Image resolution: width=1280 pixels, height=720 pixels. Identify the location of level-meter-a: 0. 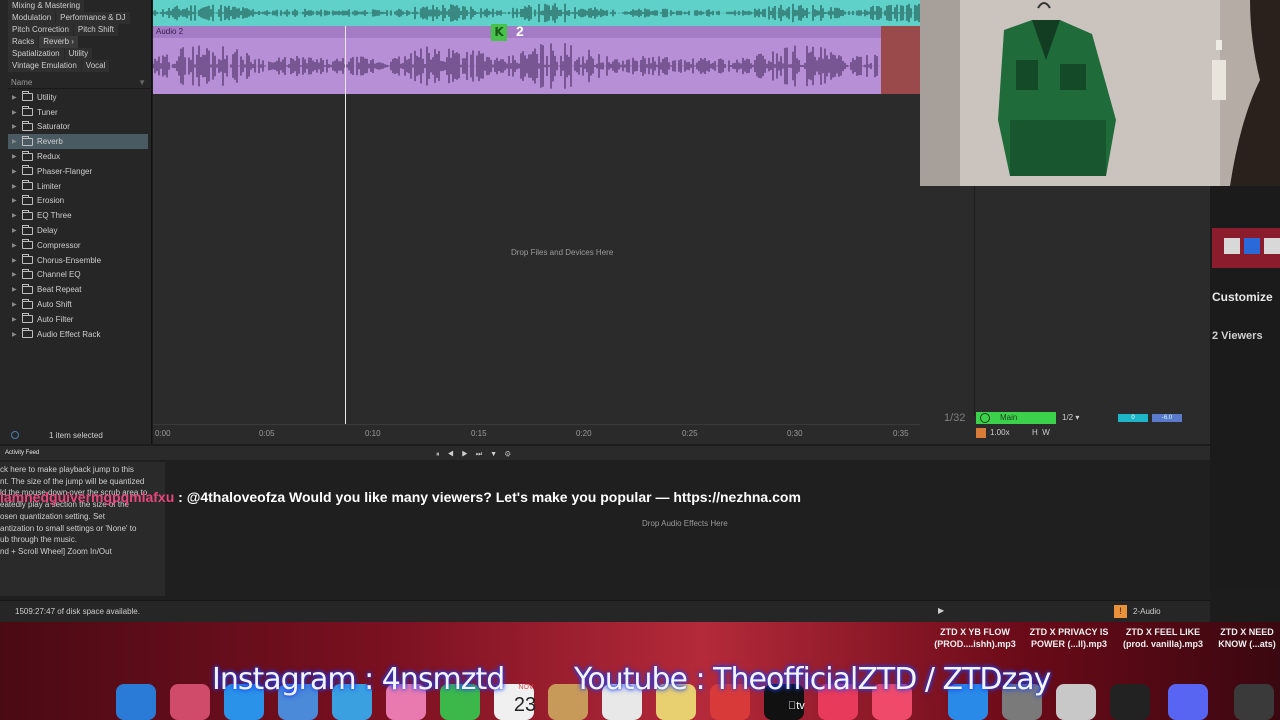
(1133, 418).